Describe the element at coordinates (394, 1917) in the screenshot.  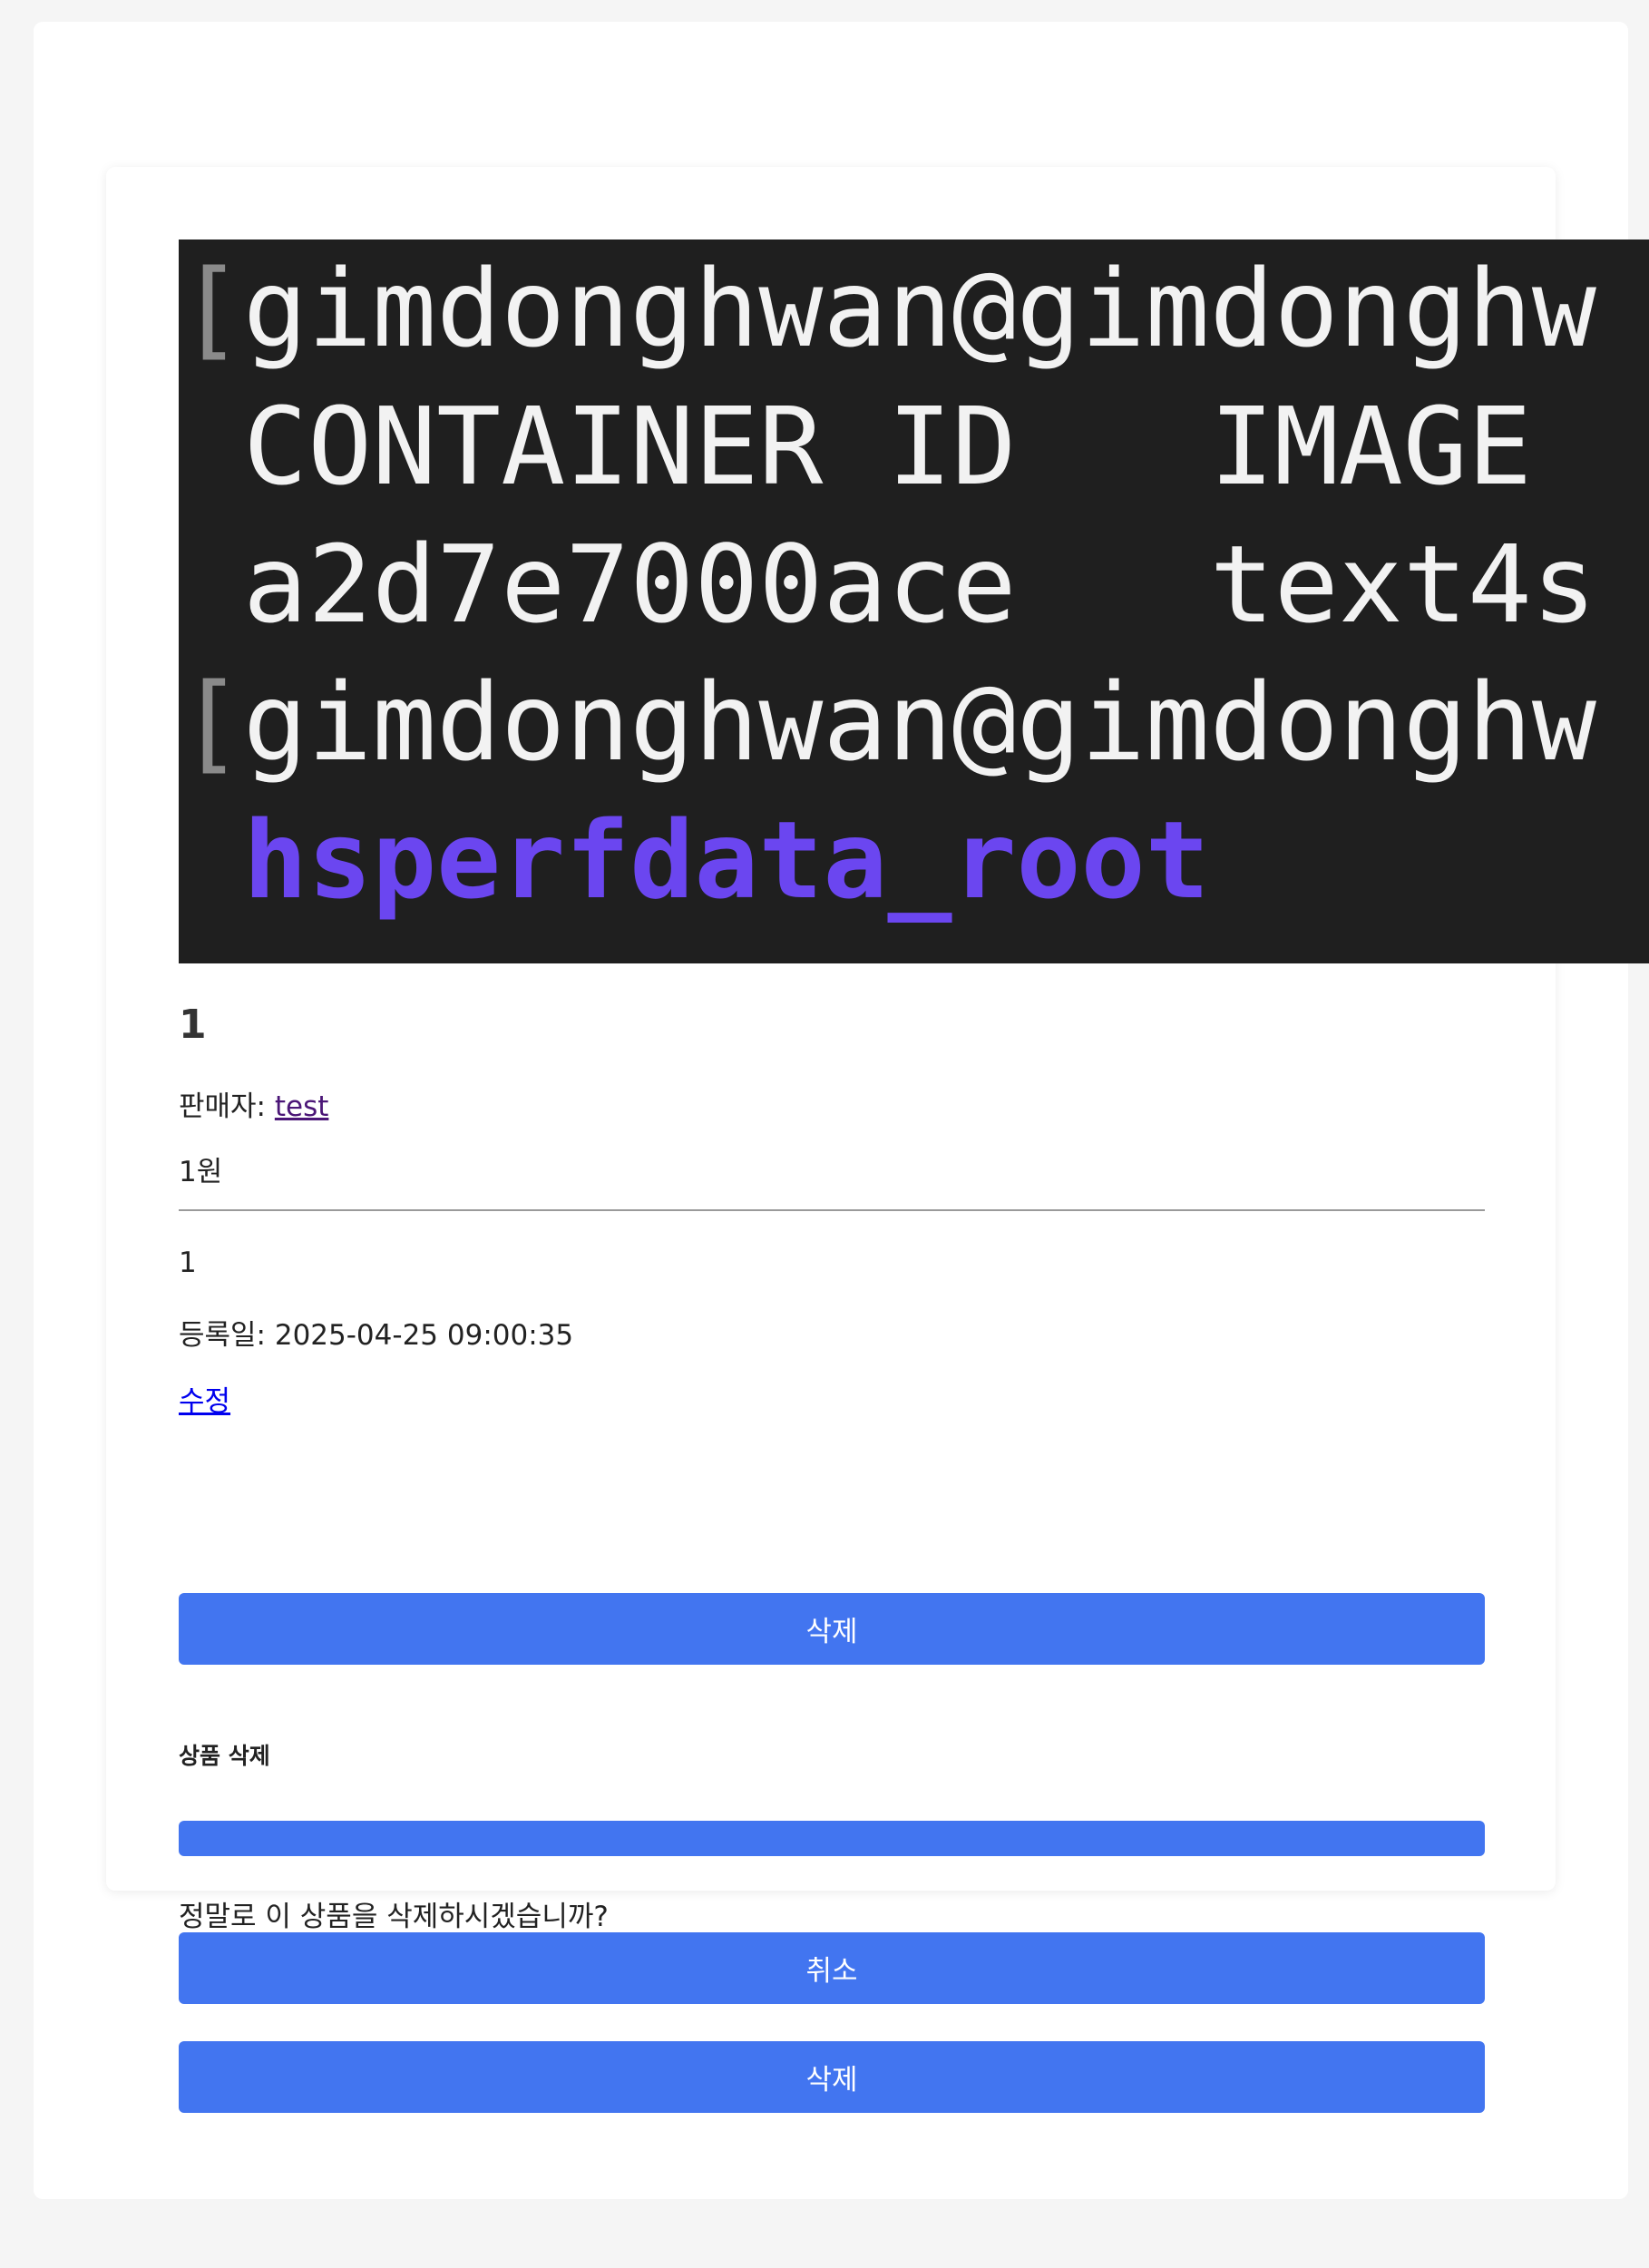
I see `confirm-message: 정말로 이 상품을 삭제하시겠습니까?` at that location.